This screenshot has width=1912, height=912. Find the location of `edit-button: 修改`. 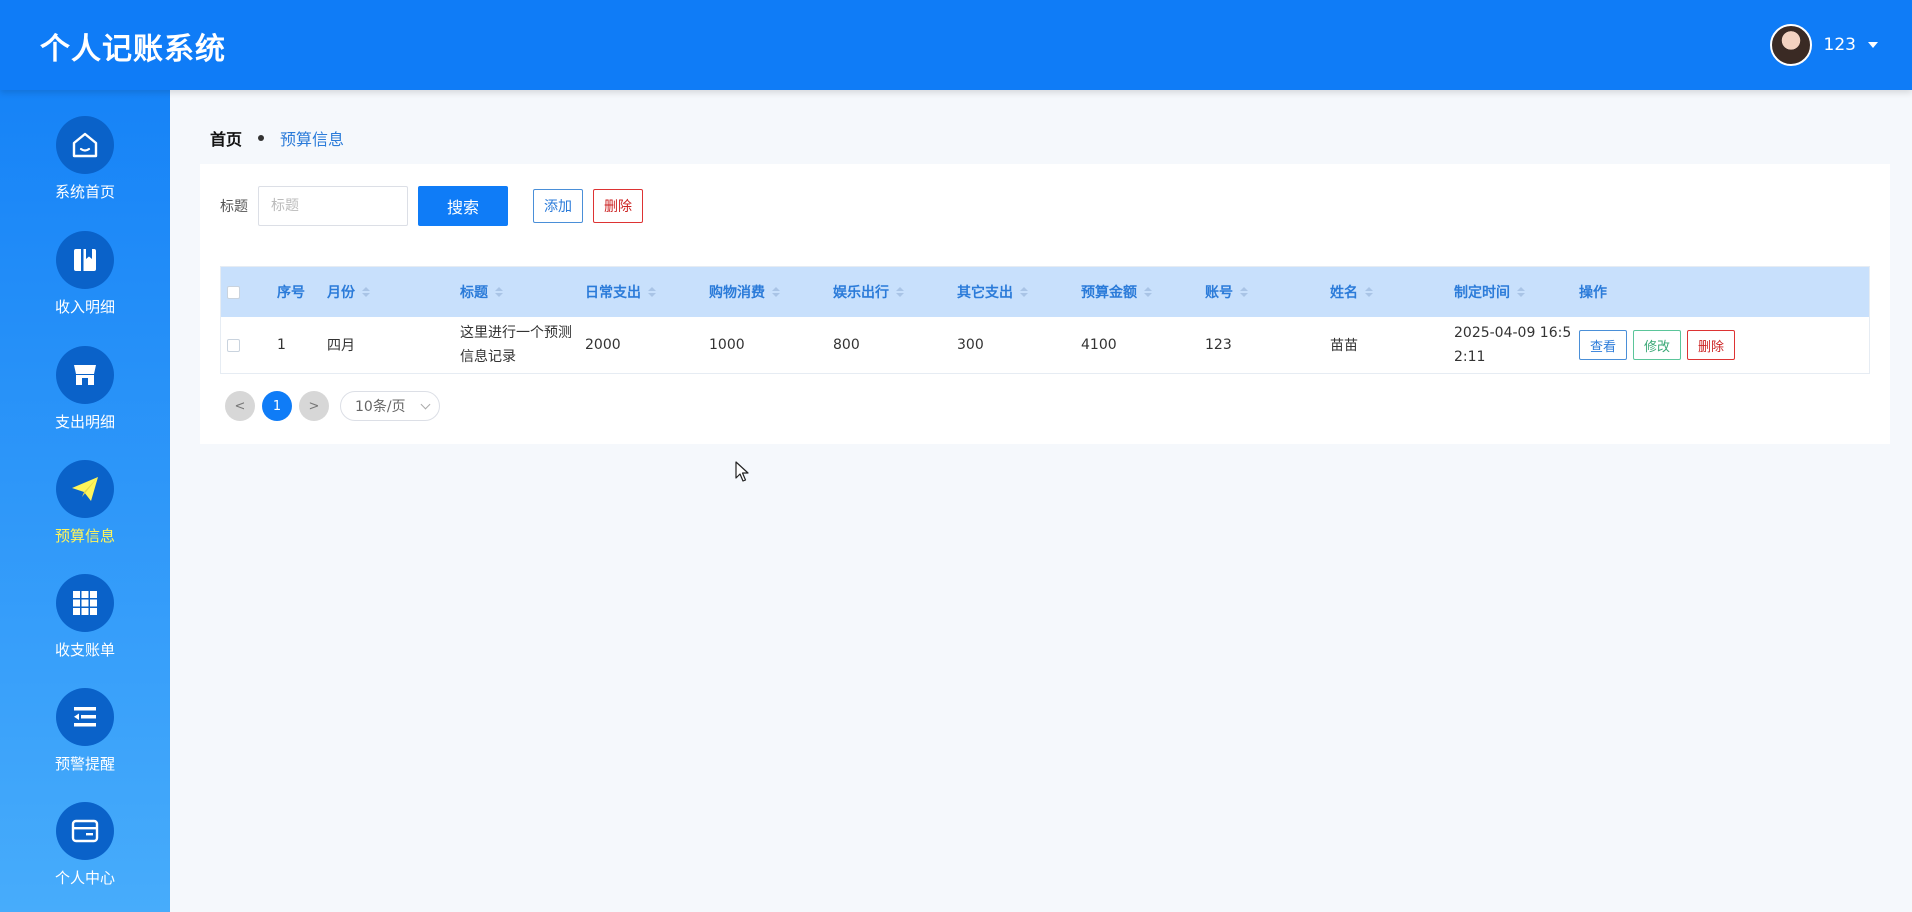

edit-button: 修改 is located at coordinates (1657, 345).